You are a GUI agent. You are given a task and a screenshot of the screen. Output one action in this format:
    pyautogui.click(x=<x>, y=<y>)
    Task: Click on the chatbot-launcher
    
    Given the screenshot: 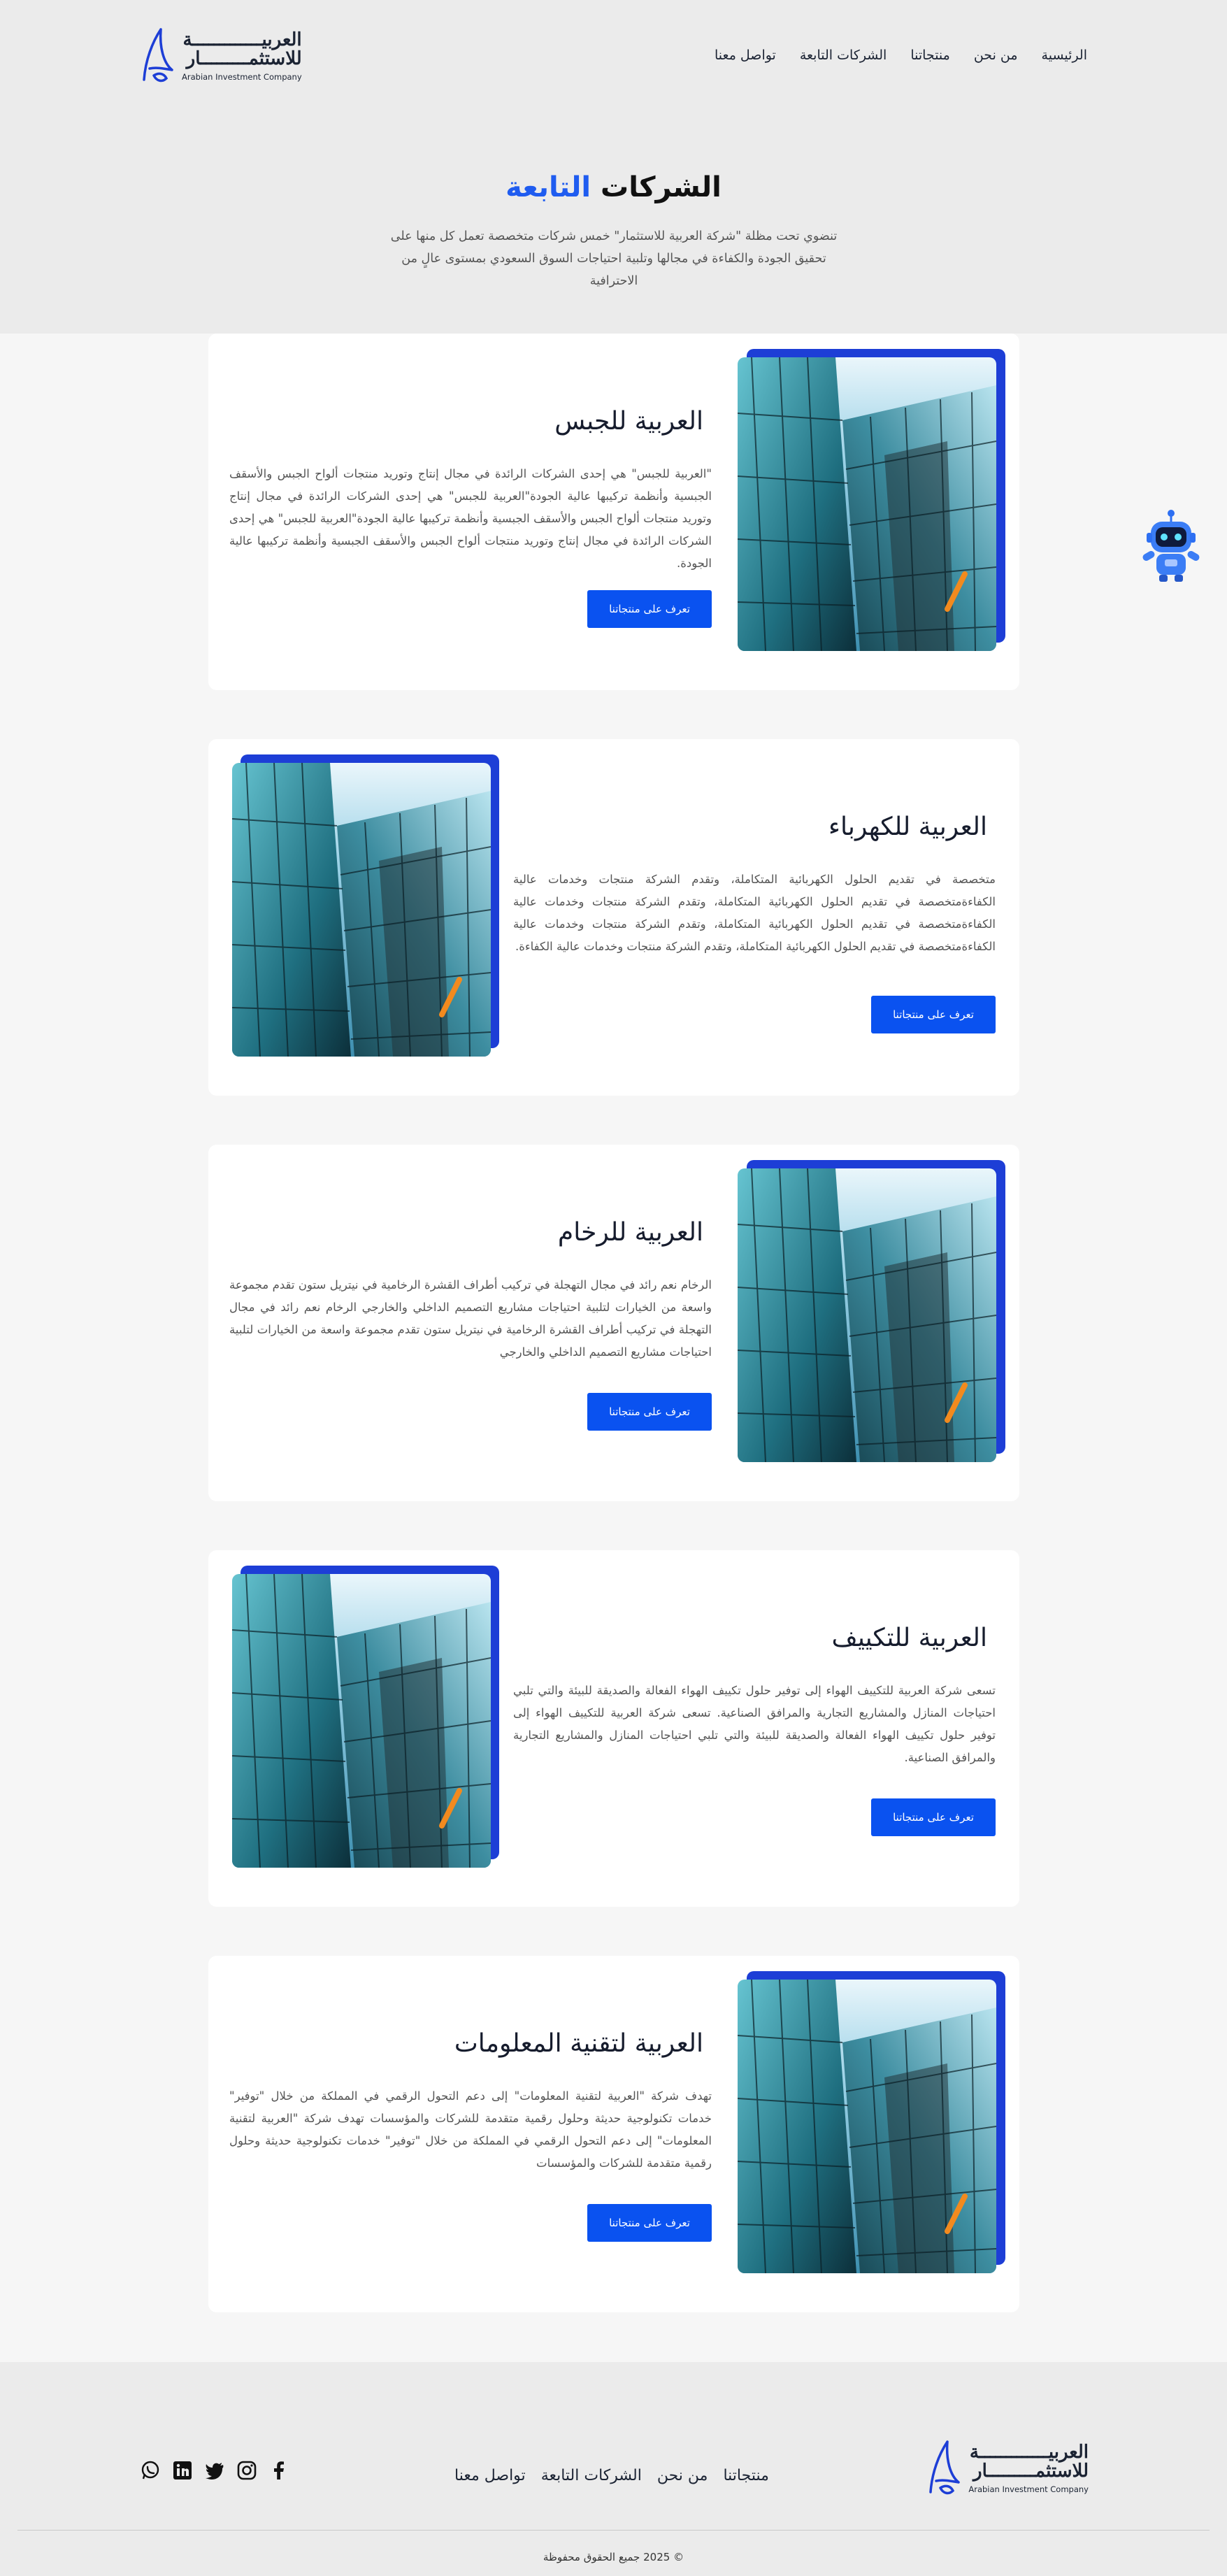 What is the action you would take?
    pyautogui.click(x=1171, y=546)
    